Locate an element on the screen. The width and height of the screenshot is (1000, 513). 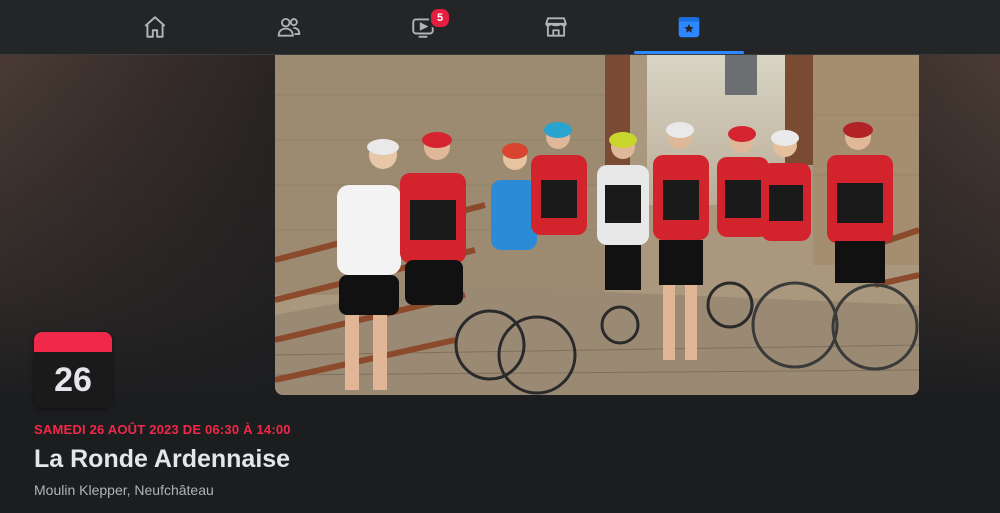
nav-events is located at coordinates (689, 29).